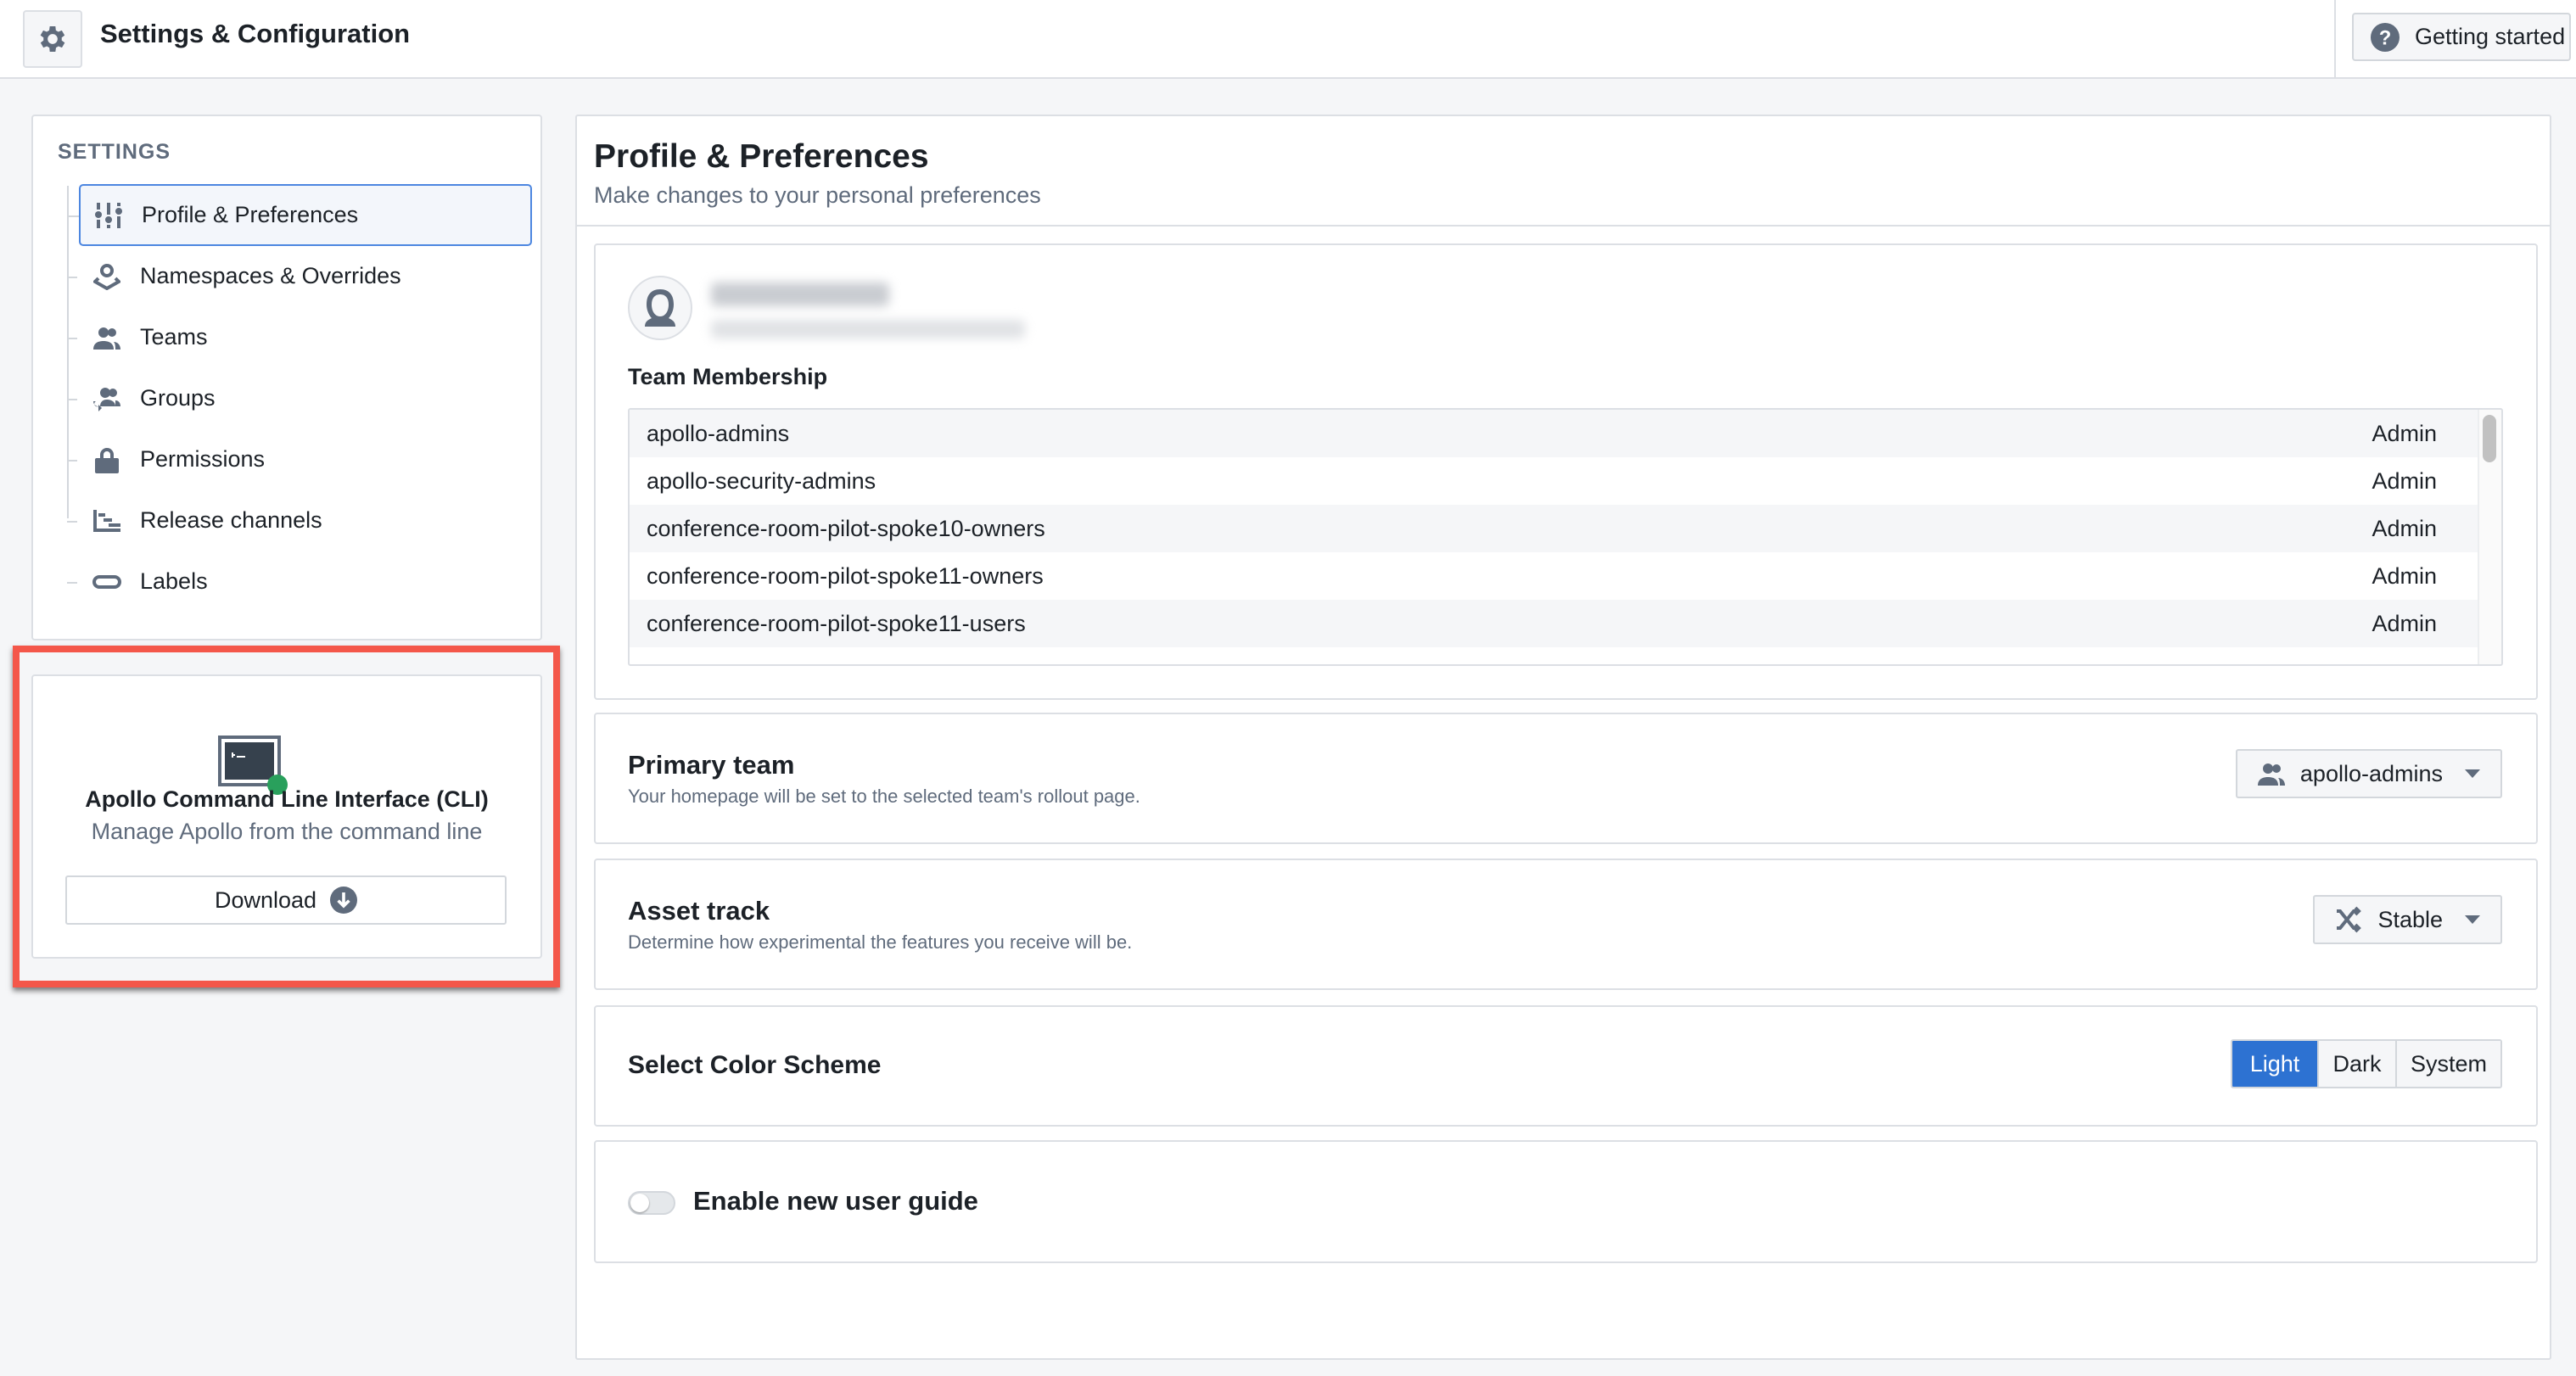  I want to click on help-icon: ?, so click(2386, 37).